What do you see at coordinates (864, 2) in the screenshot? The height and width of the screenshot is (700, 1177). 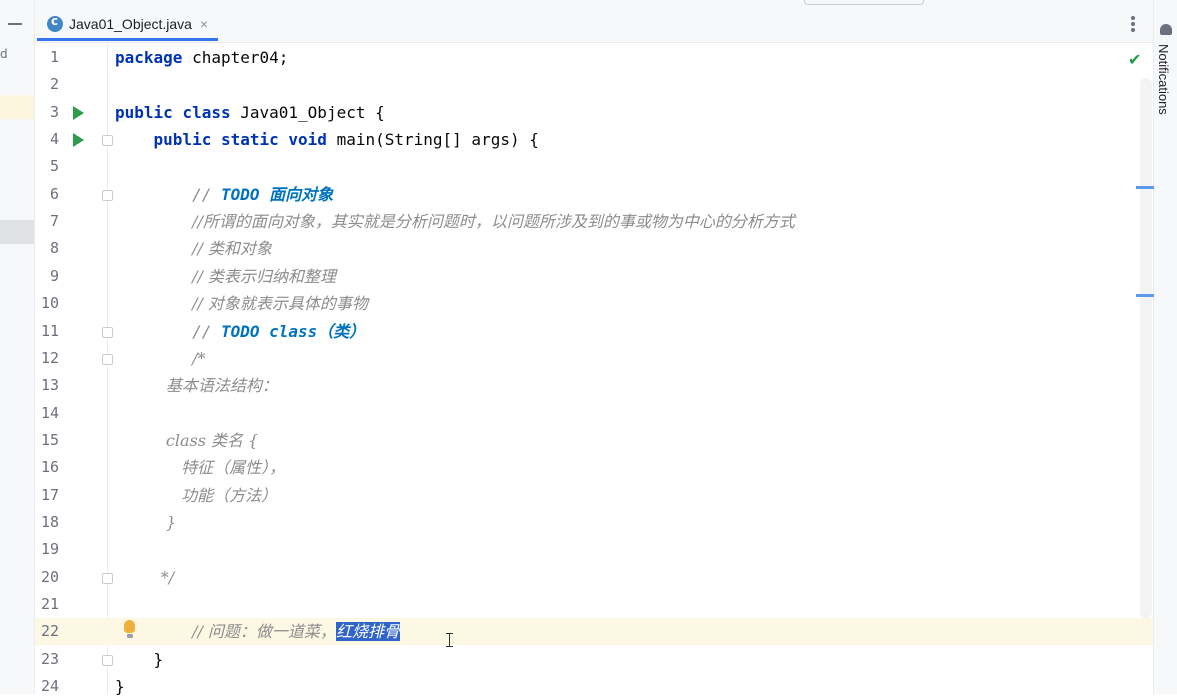 I see `toolbar-field-edge` at bounding box center [864, 2].